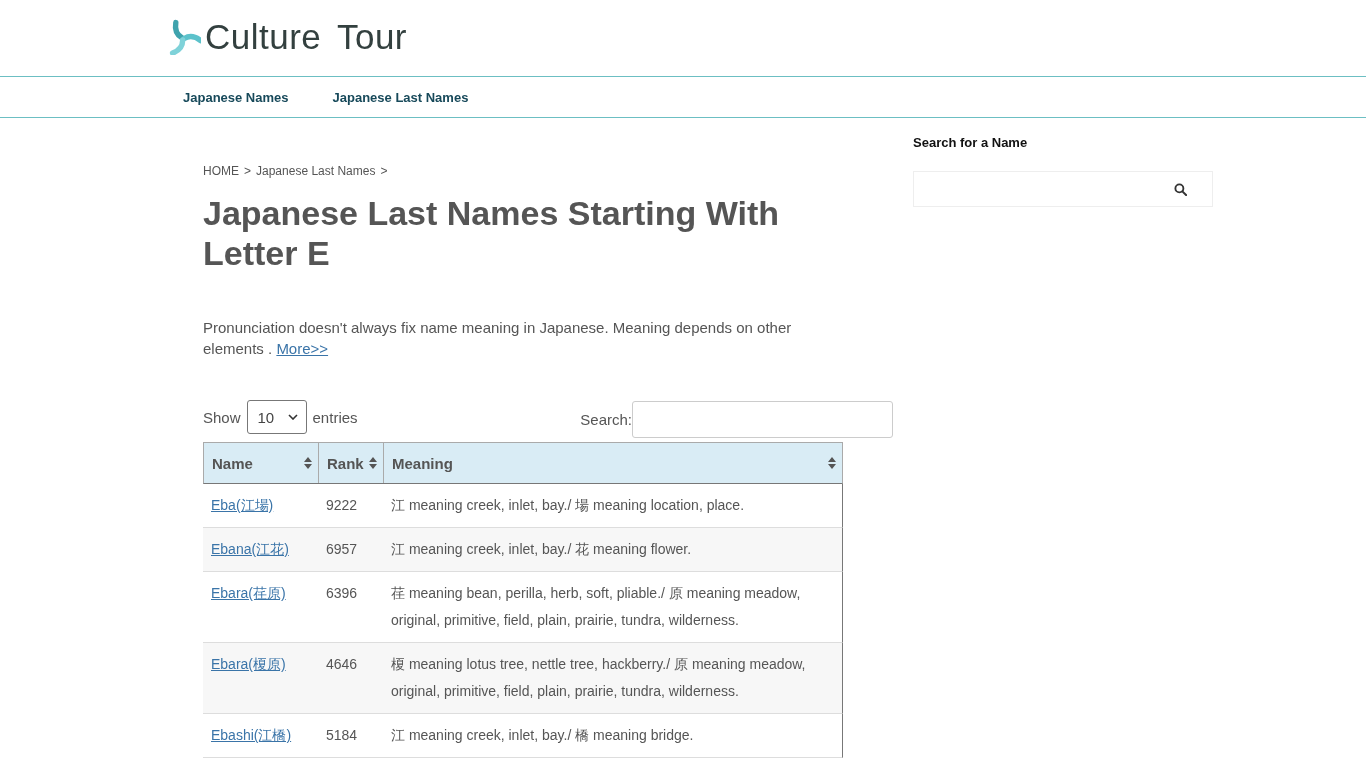 The image size is (1366, 768). Describe the element at coordinates (248, 593) in the screenshot. I see `name-link: Ebara(荏原)` at that location.